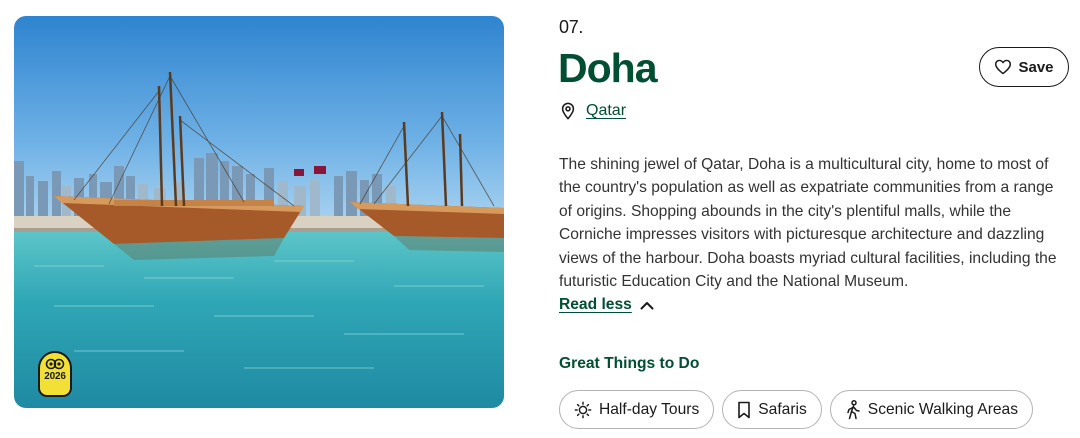 The image size is (1080, 438). What do you see at coordinates (647, 305) in the screenshot?
I see `chevron-up-icon` at bounding box center [647, 305].